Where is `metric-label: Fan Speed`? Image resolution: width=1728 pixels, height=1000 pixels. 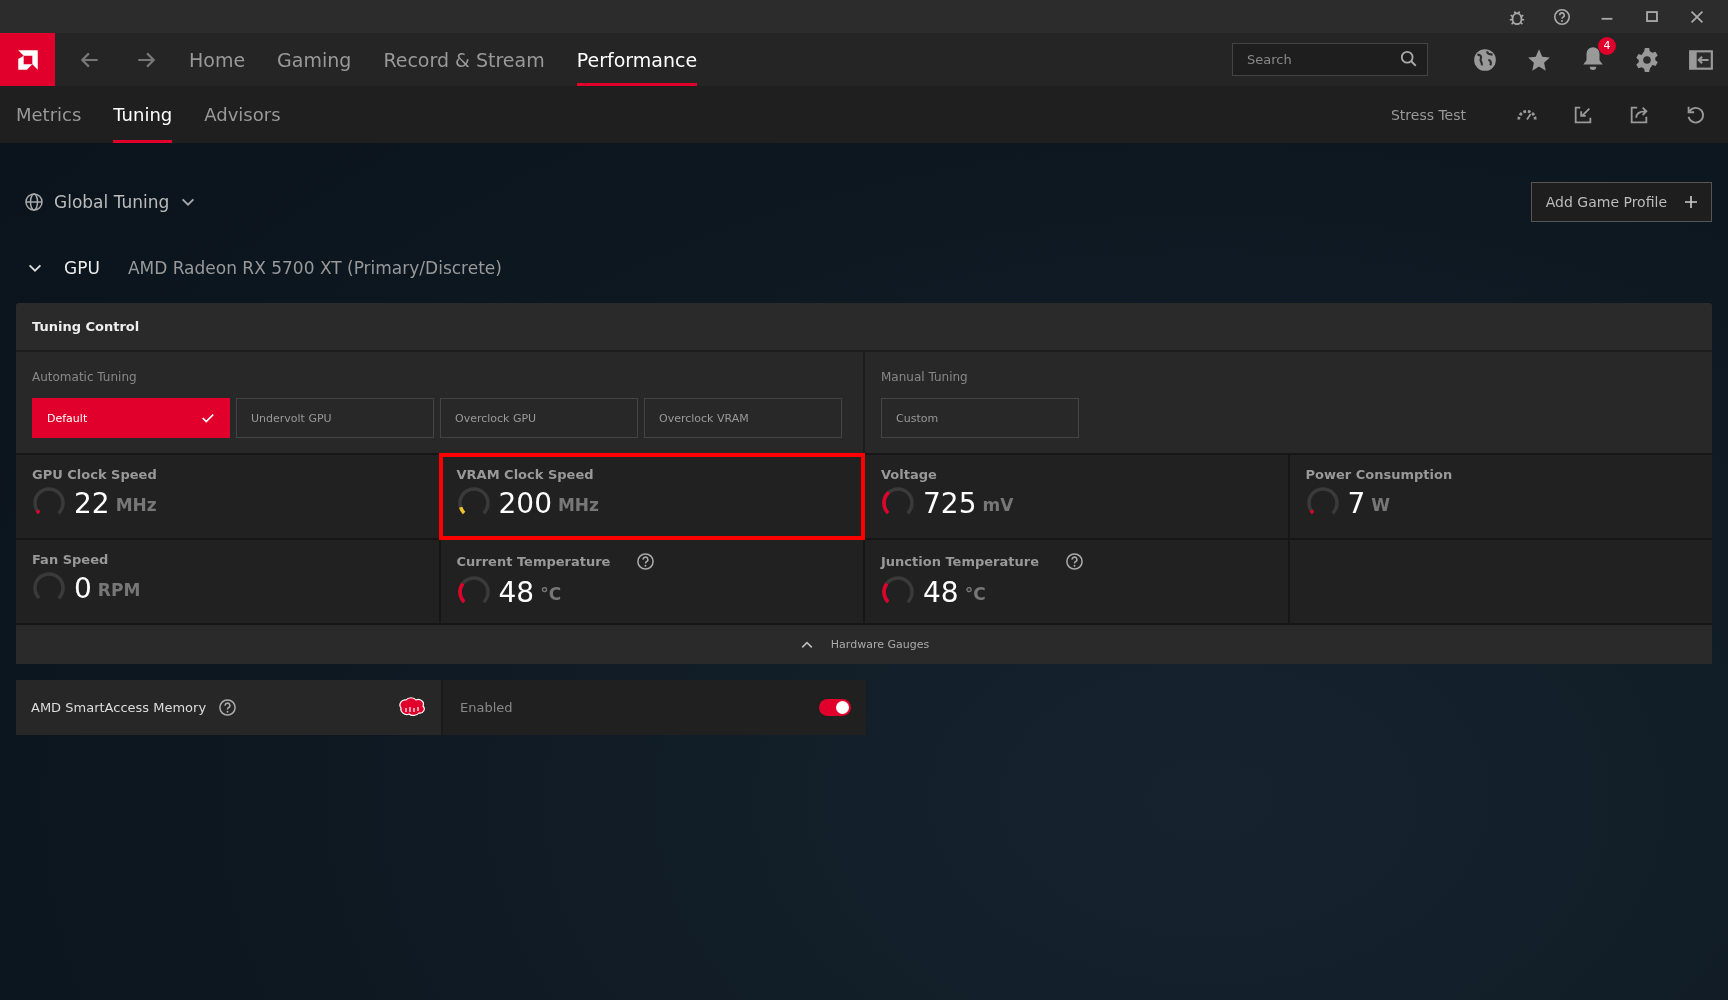 metric-label: Fan Speed is located at coordinates (70, 559).